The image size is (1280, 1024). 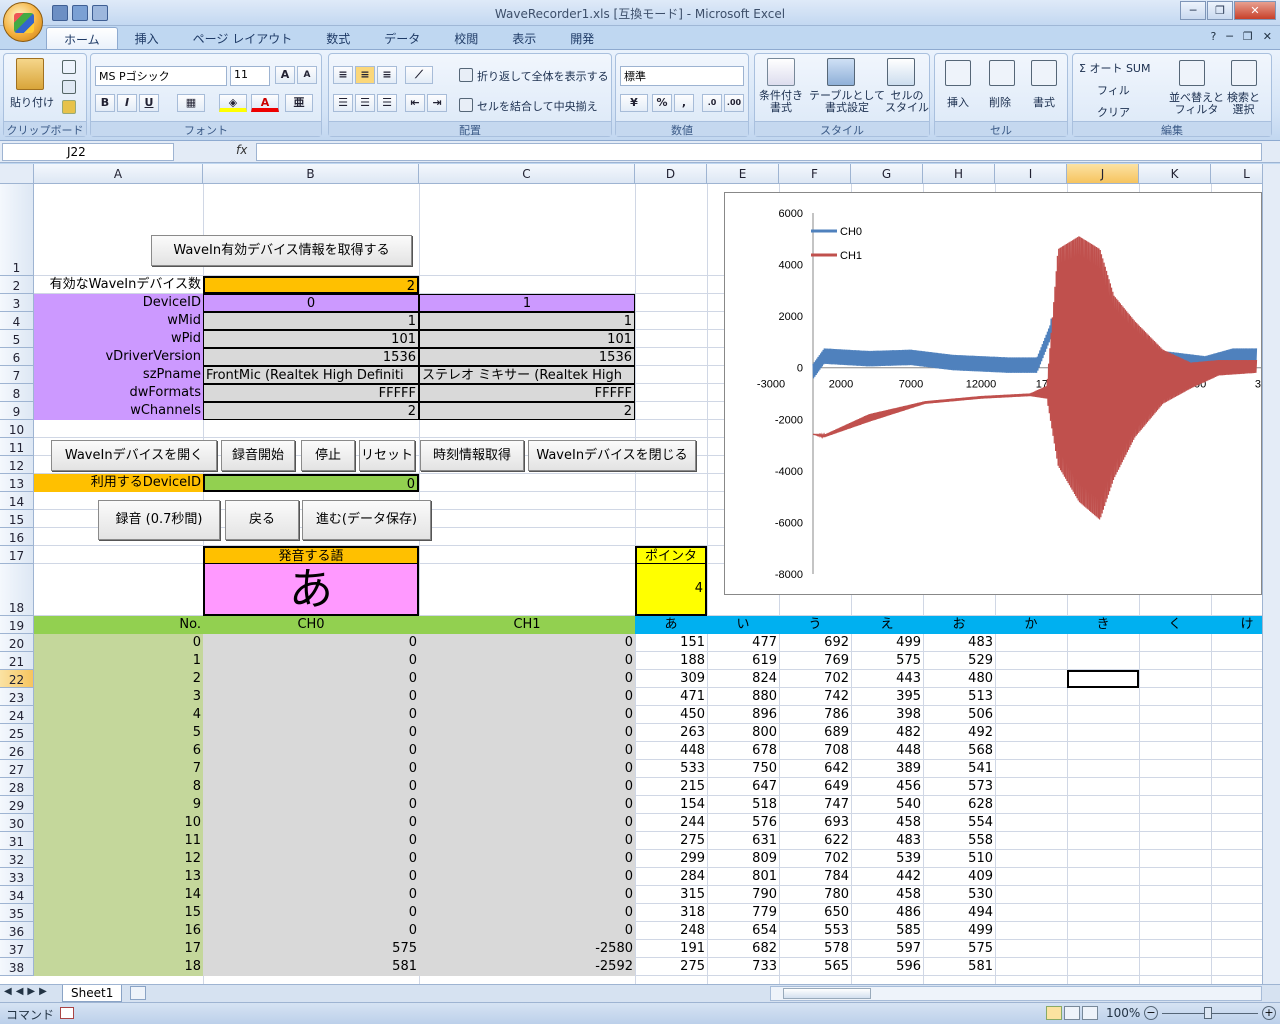 What do you see at coordinates (437, 103) in the screenshot?
I see `increase-indent-button: ⇥` at bounding box center [437, 103].